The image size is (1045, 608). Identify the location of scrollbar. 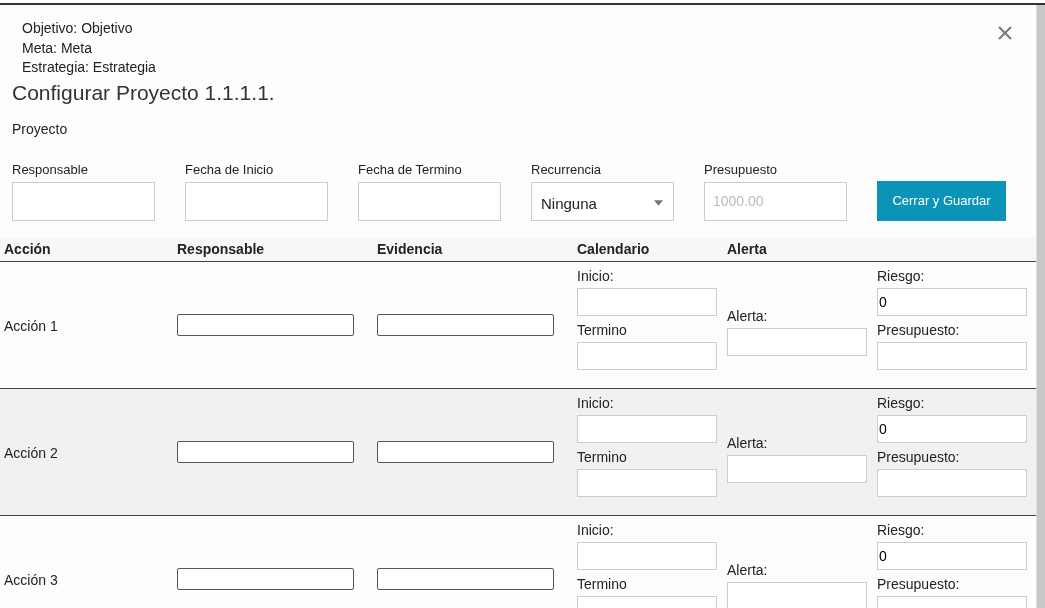
(1040, 306).